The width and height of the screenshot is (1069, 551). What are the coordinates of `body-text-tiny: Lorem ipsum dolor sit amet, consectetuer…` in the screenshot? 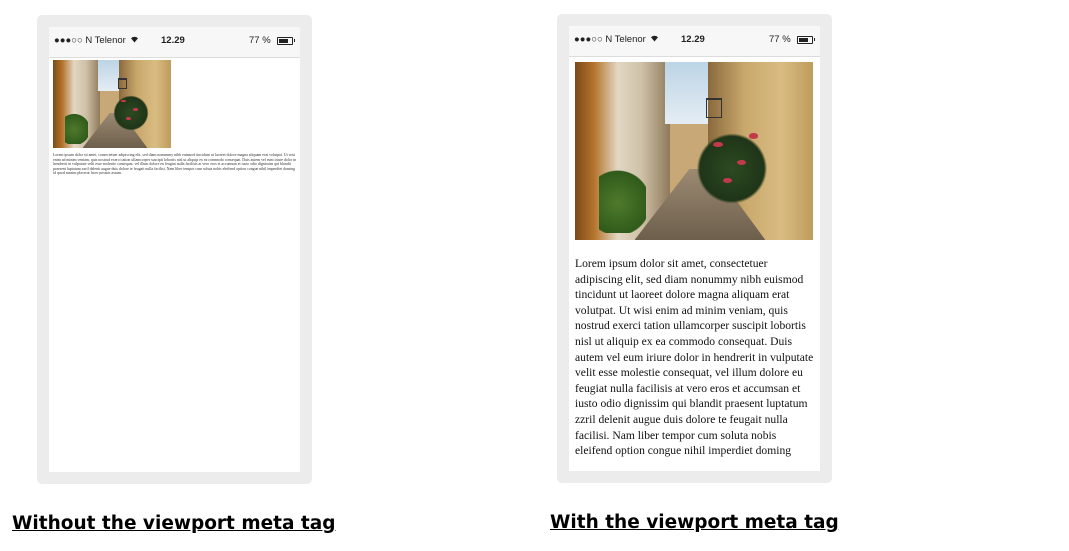 It's located at (175, 164).